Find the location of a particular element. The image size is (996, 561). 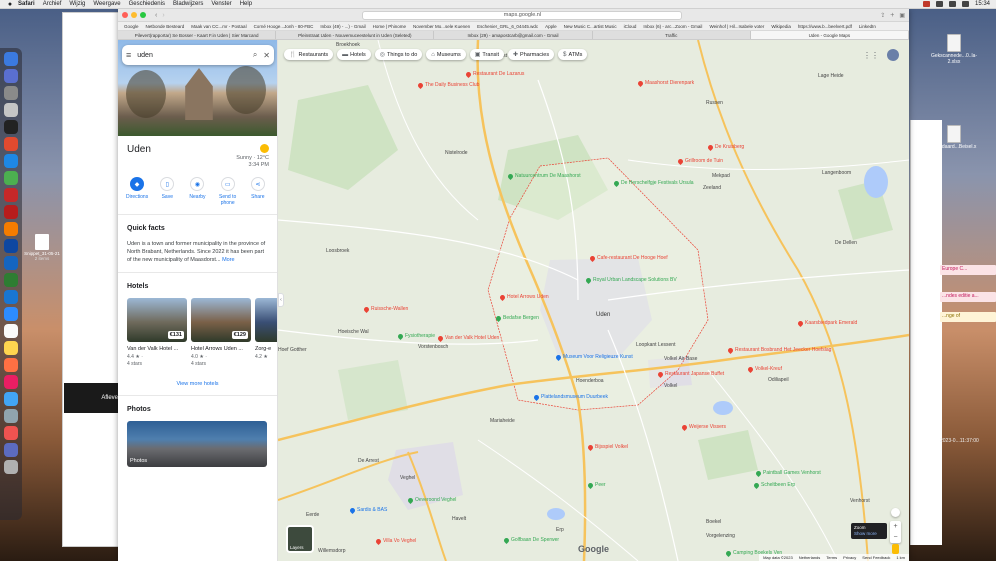

map-poi: The Daily Business Club is located at coordinates (447, 85).